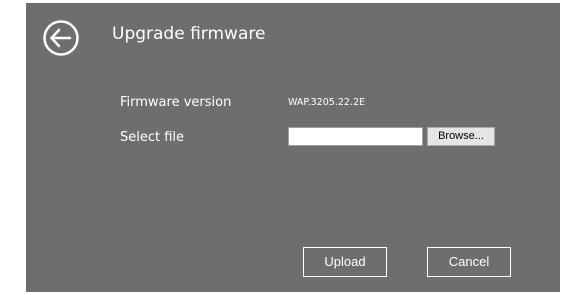  Describe the element at coordinates (152, 137) in the screenshot. I see `select-file-label: Select file` at that location.